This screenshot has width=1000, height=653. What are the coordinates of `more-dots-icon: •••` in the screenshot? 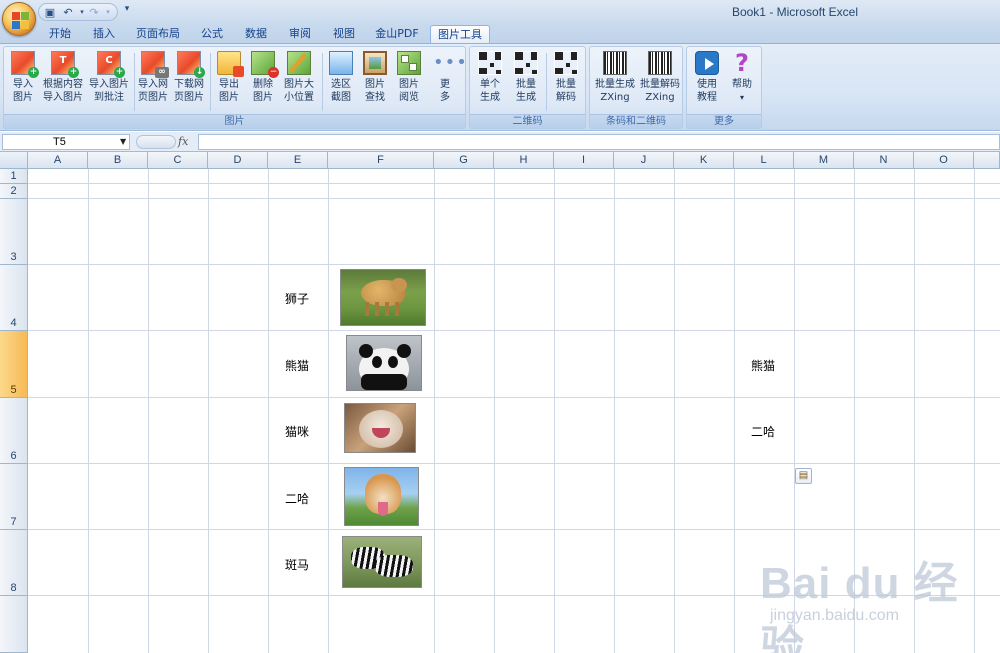 It's located at (450, 62).